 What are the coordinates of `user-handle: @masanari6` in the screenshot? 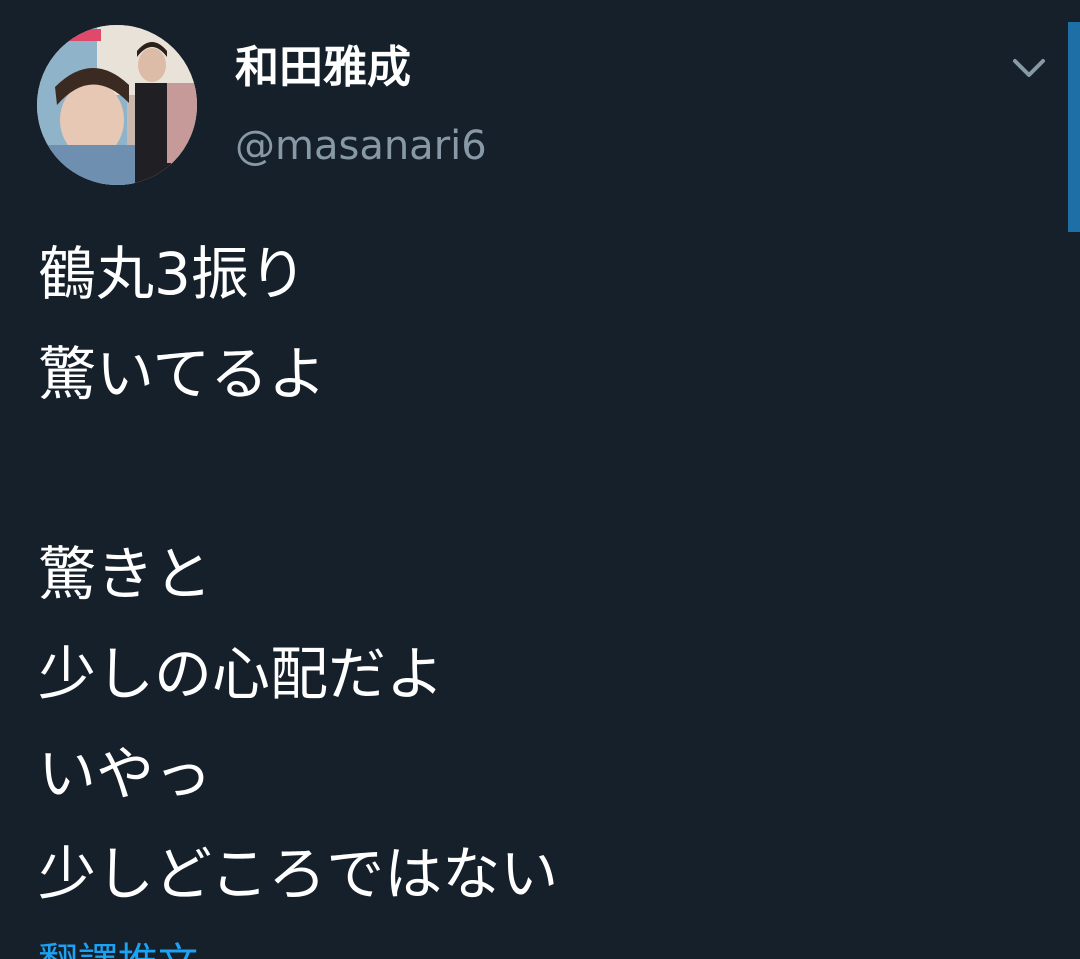 It's located at (361, 146).